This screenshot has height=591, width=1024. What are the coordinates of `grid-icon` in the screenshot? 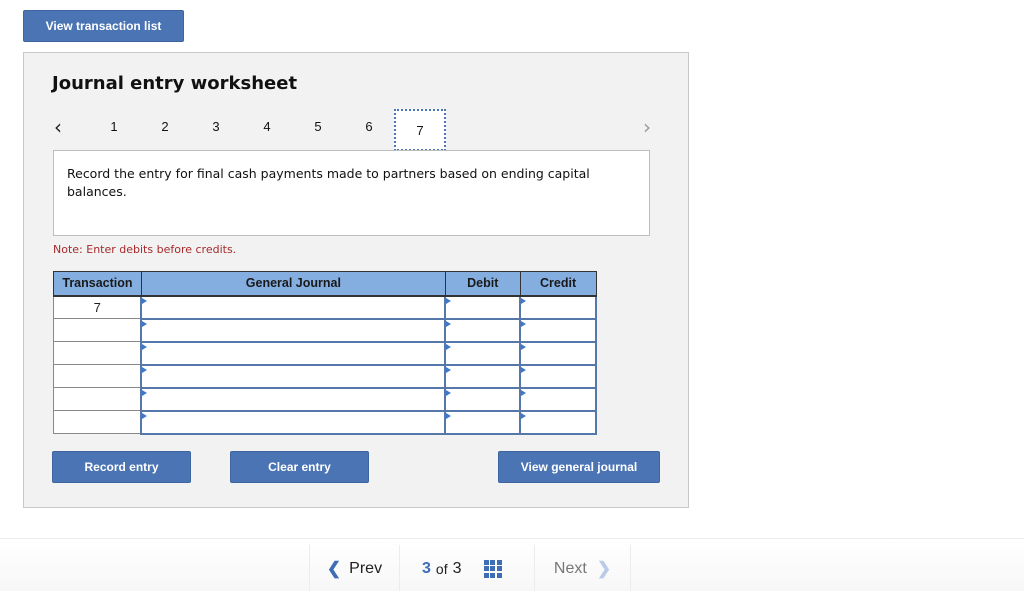 It's located at (492, 568).